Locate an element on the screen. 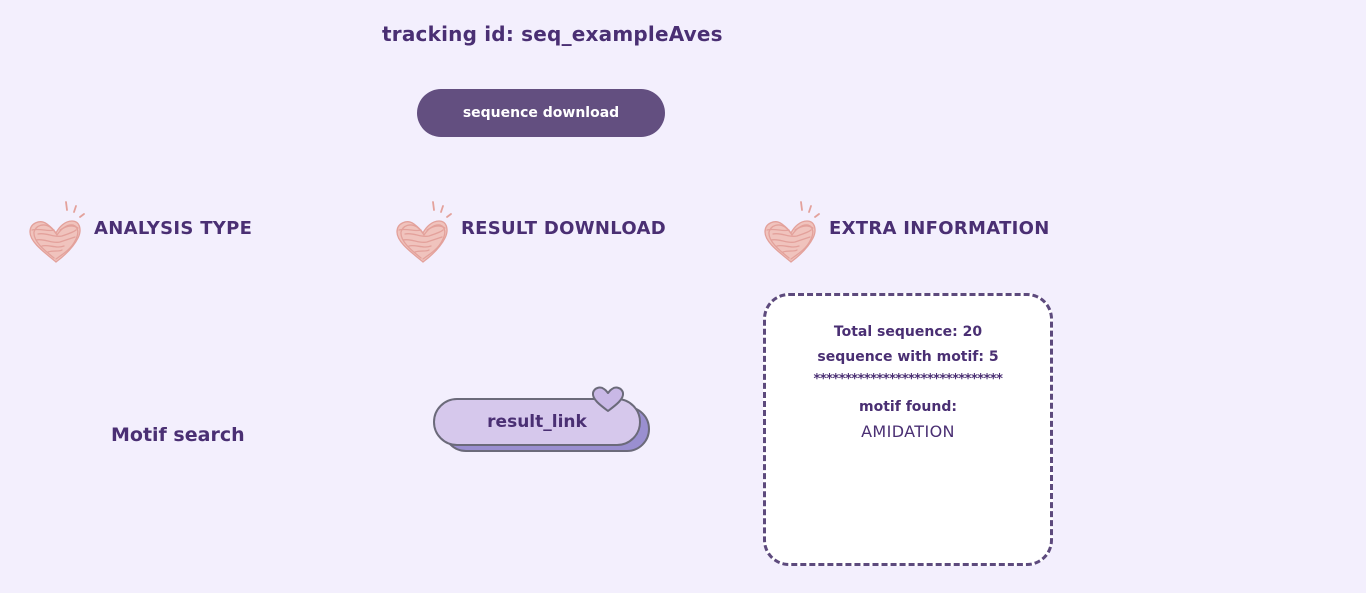  result-link-container: result_link is located at coordinates (543, 421).